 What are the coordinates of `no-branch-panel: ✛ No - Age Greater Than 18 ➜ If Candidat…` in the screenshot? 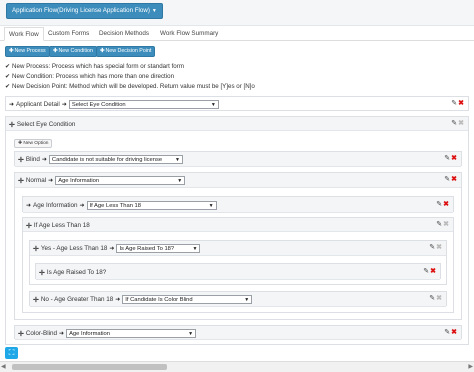 It's located at (238, 299).